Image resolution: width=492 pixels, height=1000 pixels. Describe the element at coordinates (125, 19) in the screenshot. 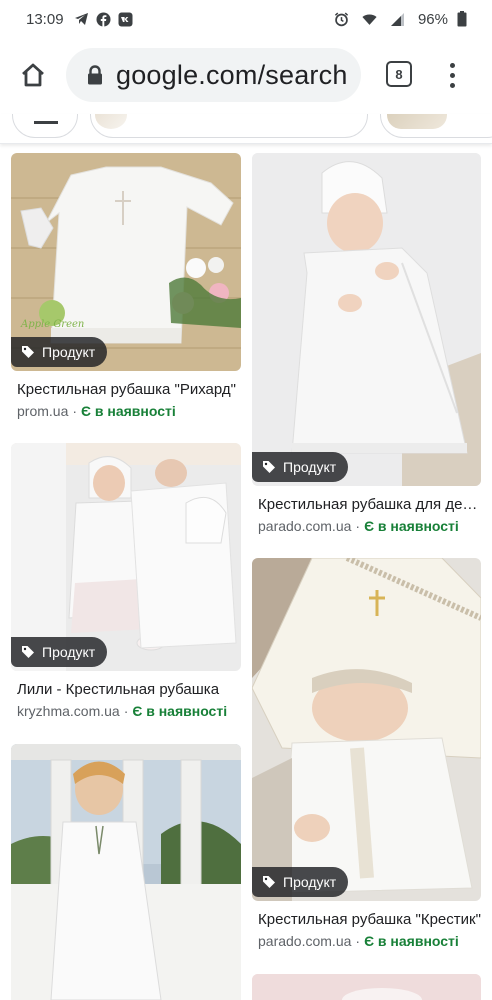

I see `vk-icon` at that location.